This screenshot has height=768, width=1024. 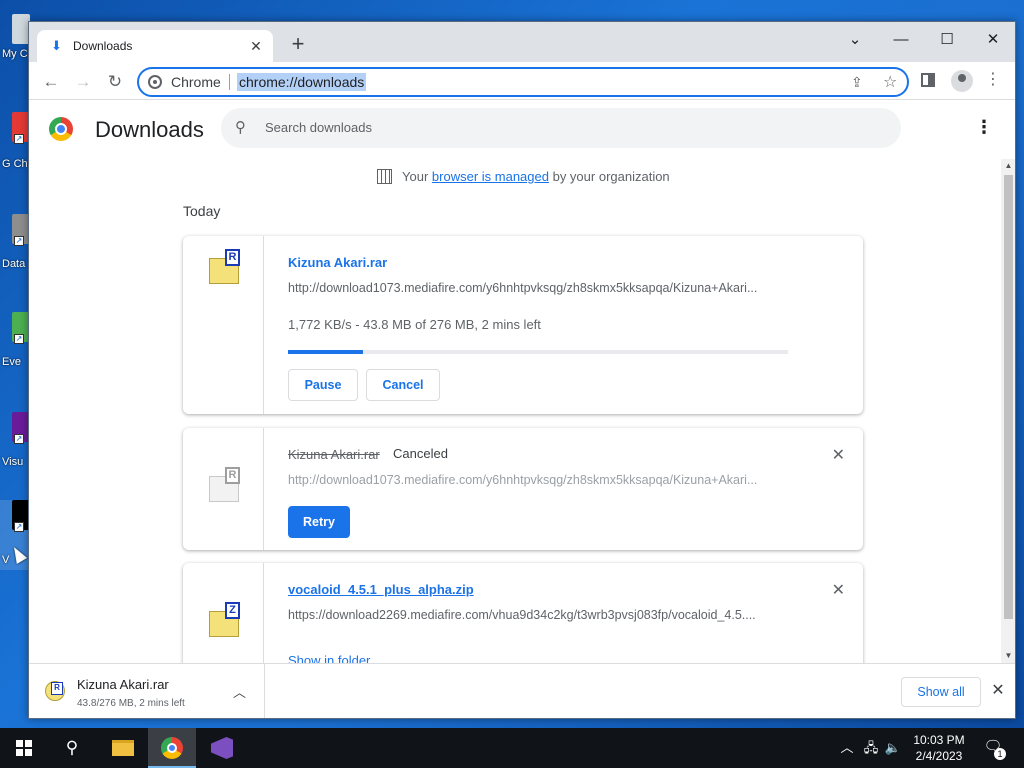 I want to click on desktop-icon-eve: ↗ Eve, so click(x=15, y=347).